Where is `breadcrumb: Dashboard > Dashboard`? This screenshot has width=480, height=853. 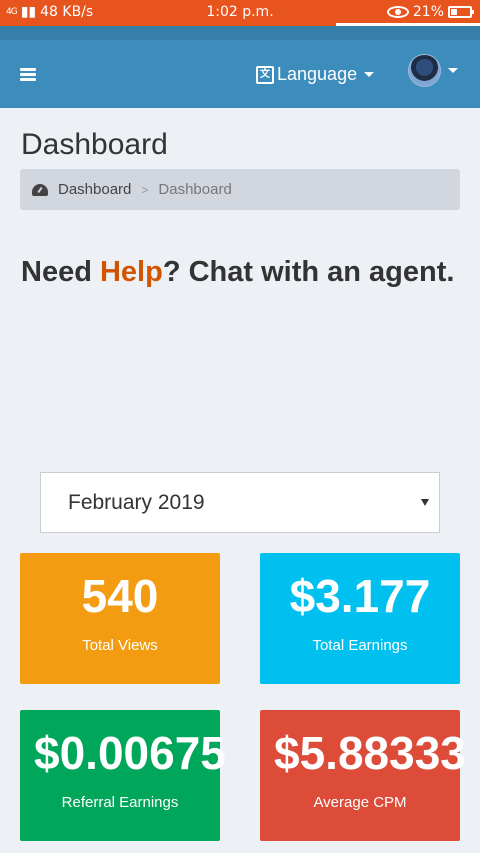
breadcrumb: Dashboard > Dashboard is located at coordinates (240, 189).